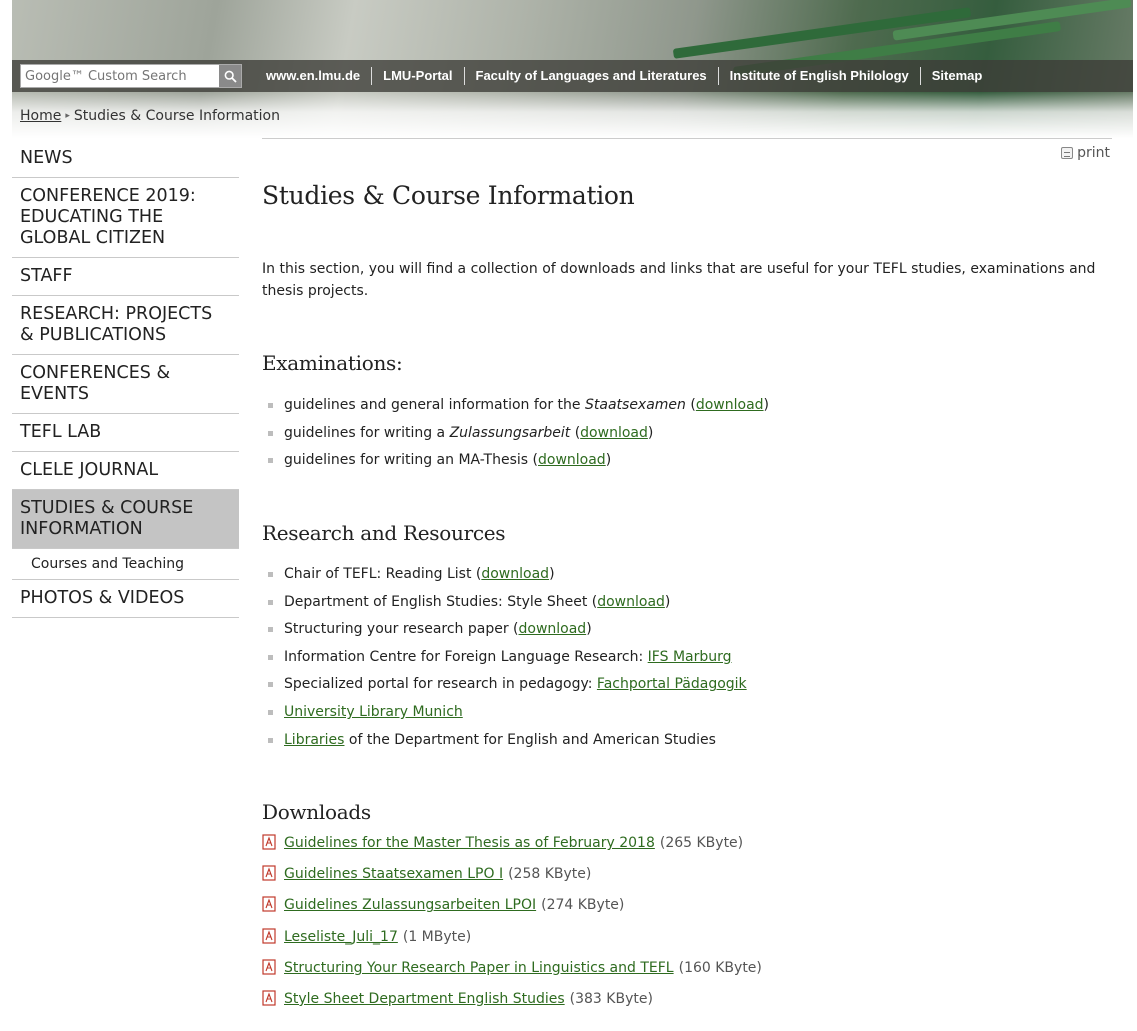  Describe the element at coordinates (690, 657) in the screenshot. I see `ifs-marburg-link: IFS Marburg` at that location.